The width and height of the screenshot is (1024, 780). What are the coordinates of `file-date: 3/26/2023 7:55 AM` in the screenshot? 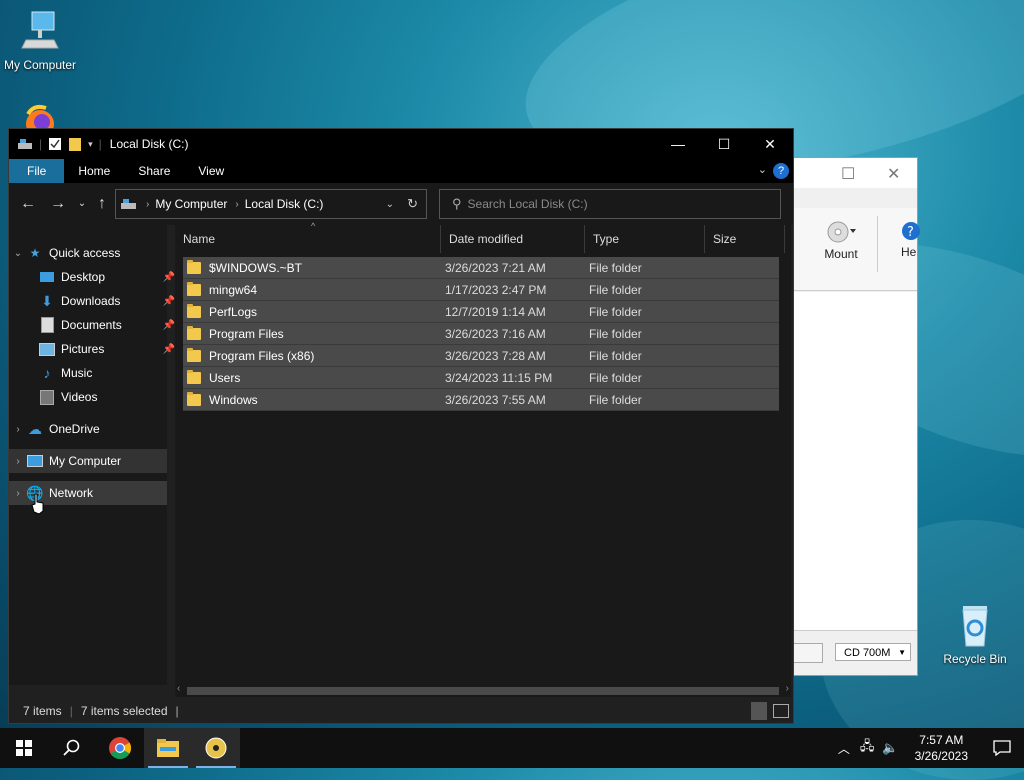 It's located at (495, 399).